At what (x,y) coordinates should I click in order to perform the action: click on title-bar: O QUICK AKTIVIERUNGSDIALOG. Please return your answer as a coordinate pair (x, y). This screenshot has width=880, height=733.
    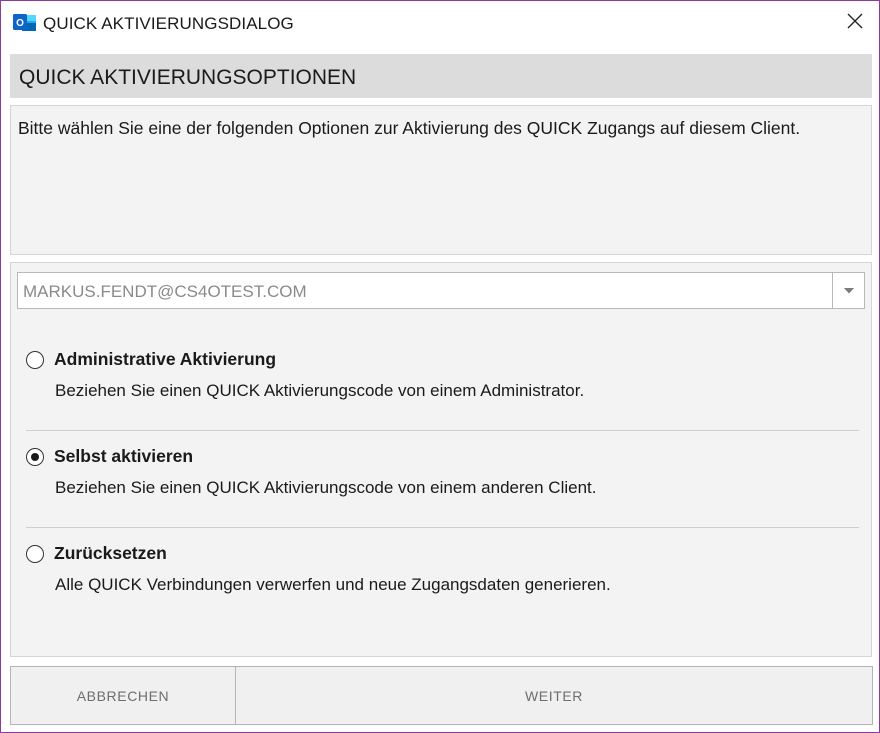
    Looking at the image, I should click on (440, 23).